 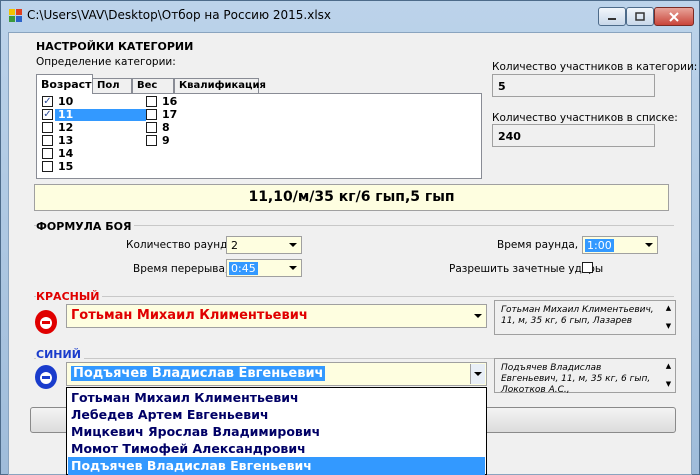 I want to click on allow-scoring-checkbox, so click(x=587, y=267).